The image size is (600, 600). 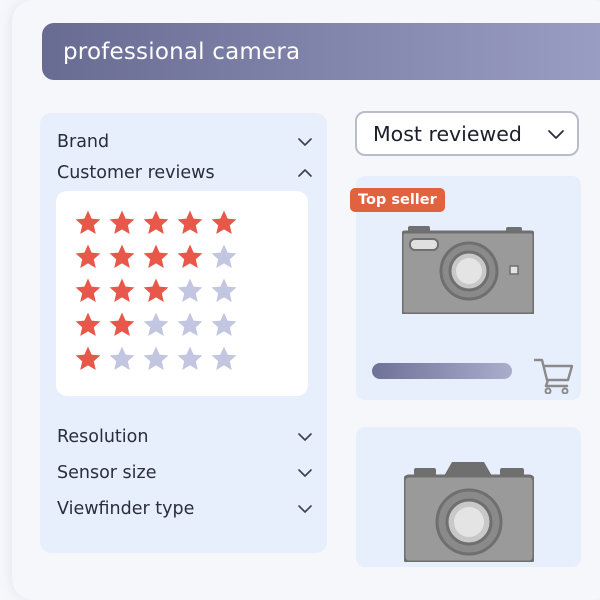 I want to click on price-placeholder-bar, so click(x=442, y=371).